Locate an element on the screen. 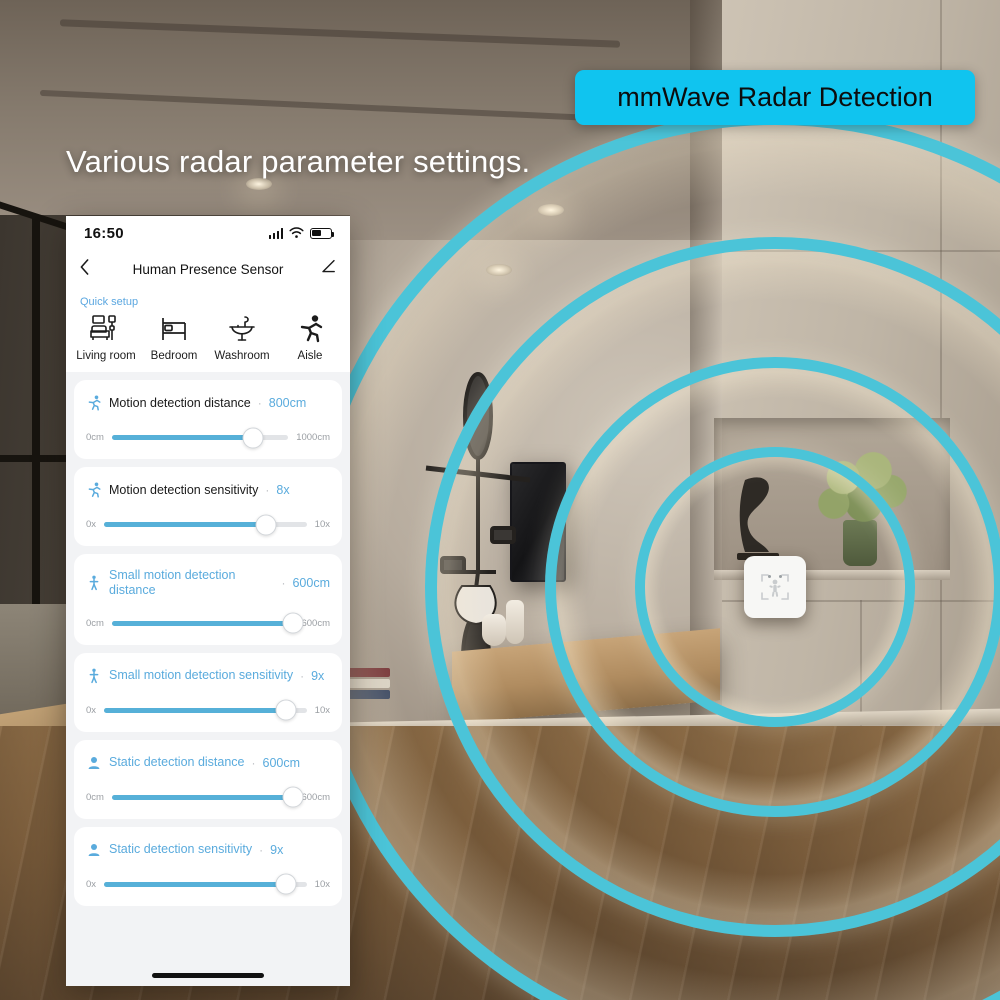  status-icons is located at coordinates (301, 233).